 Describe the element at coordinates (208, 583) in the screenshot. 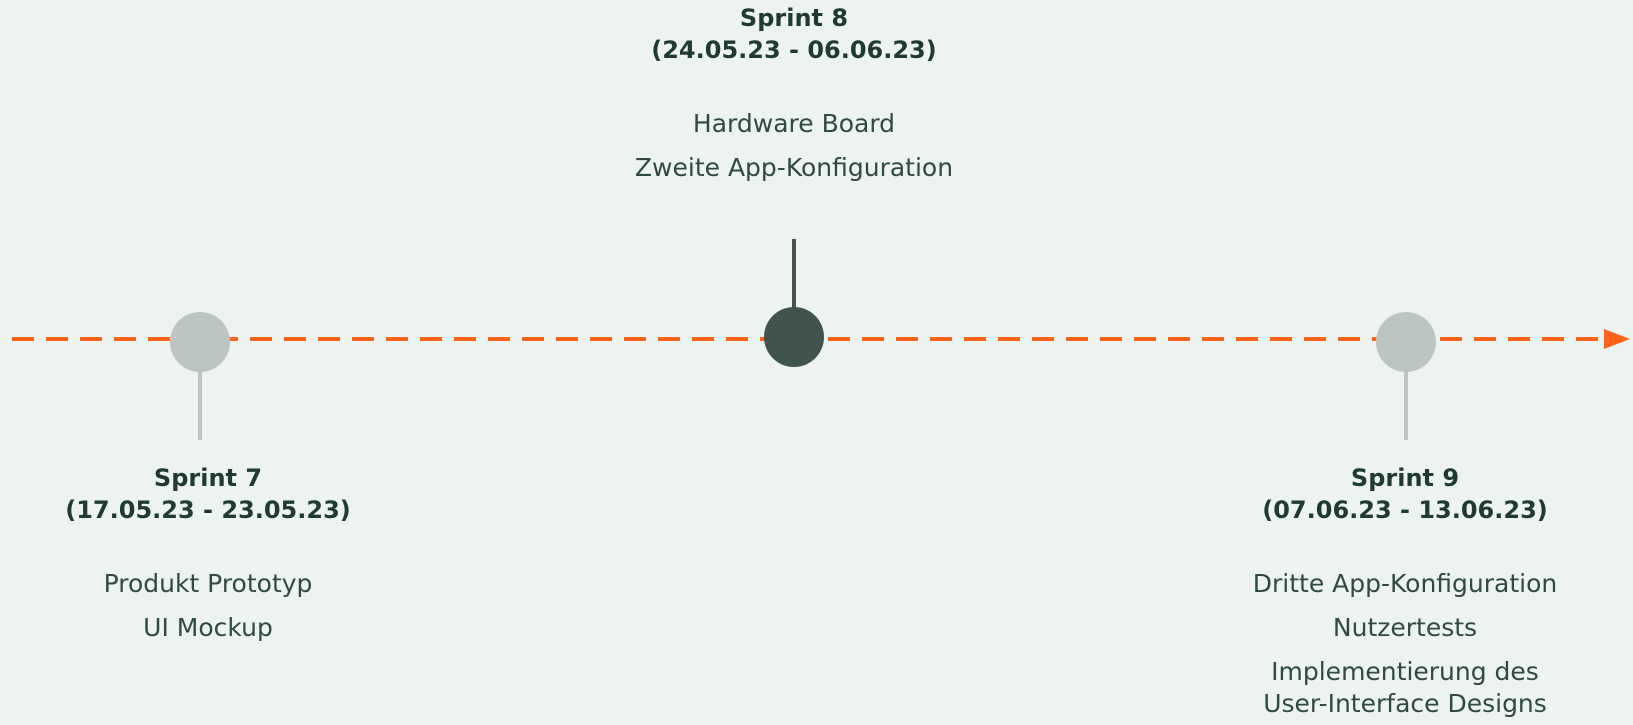

I see `task-item: Produkt Prototyp` at that location.